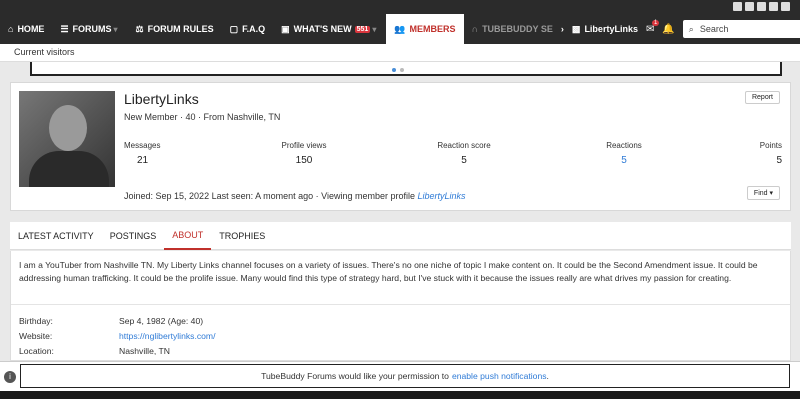  Describe the element at coordinates (36, 336) in the screenshot. I see `website-label: Website:` at that location.